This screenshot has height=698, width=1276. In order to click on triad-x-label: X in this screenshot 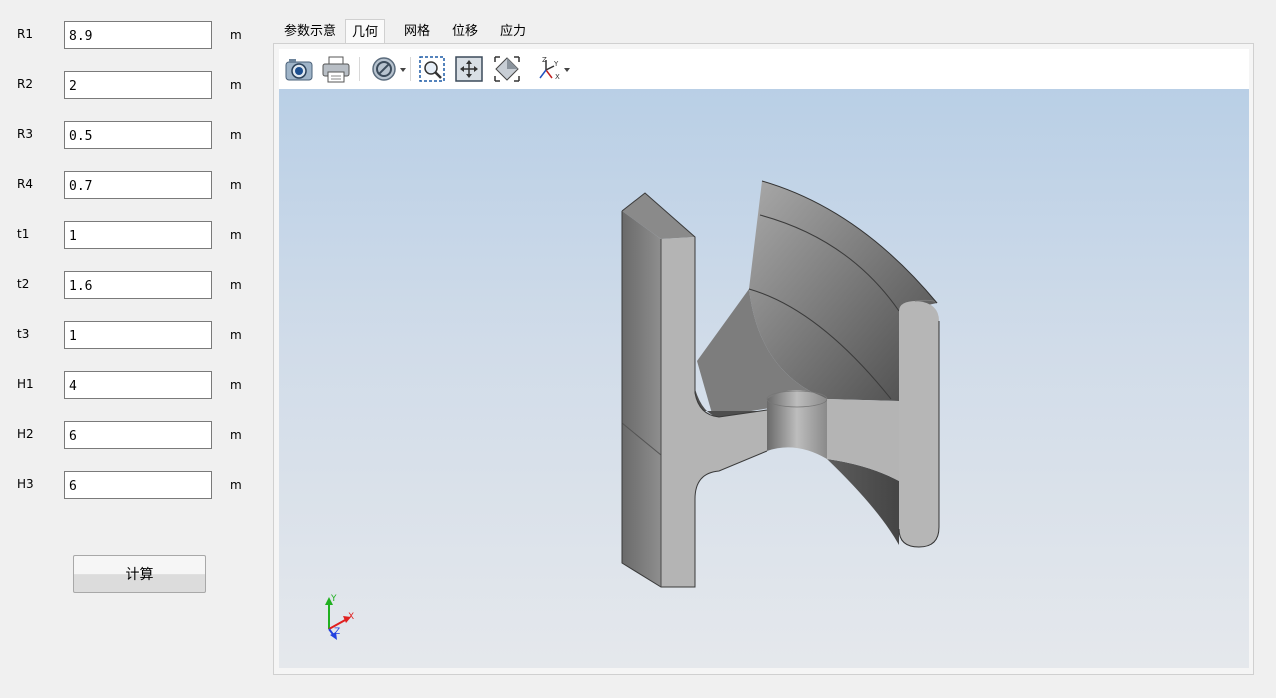, I will do `click(351, 617)`.